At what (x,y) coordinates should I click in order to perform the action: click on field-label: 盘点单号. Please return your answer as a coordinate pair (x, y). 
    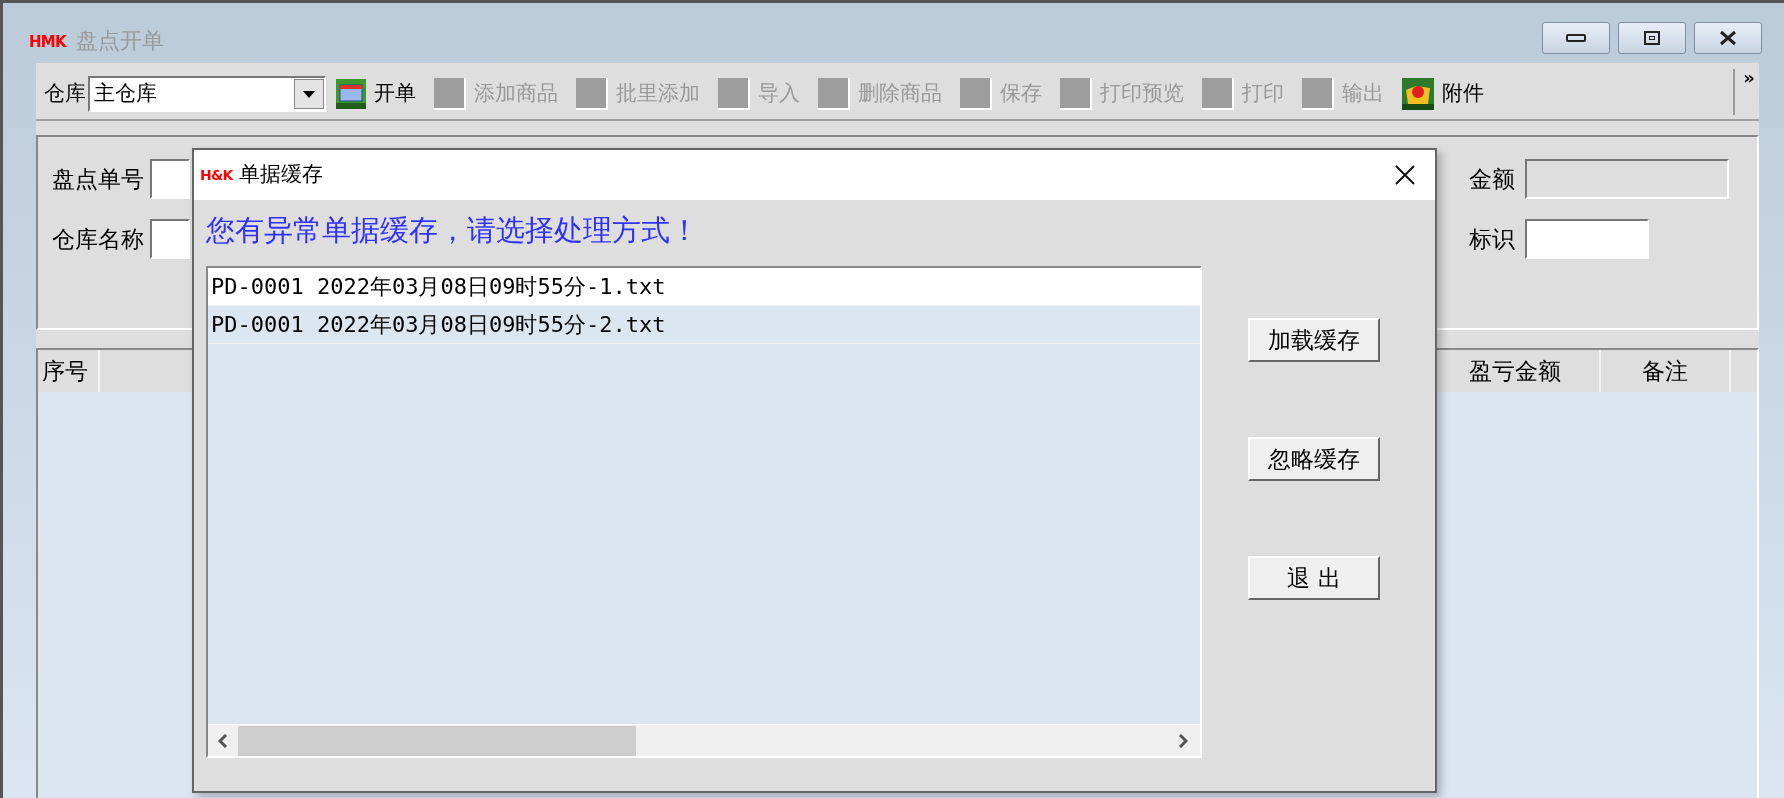
    Looking at the image, I should click on (98, 179).